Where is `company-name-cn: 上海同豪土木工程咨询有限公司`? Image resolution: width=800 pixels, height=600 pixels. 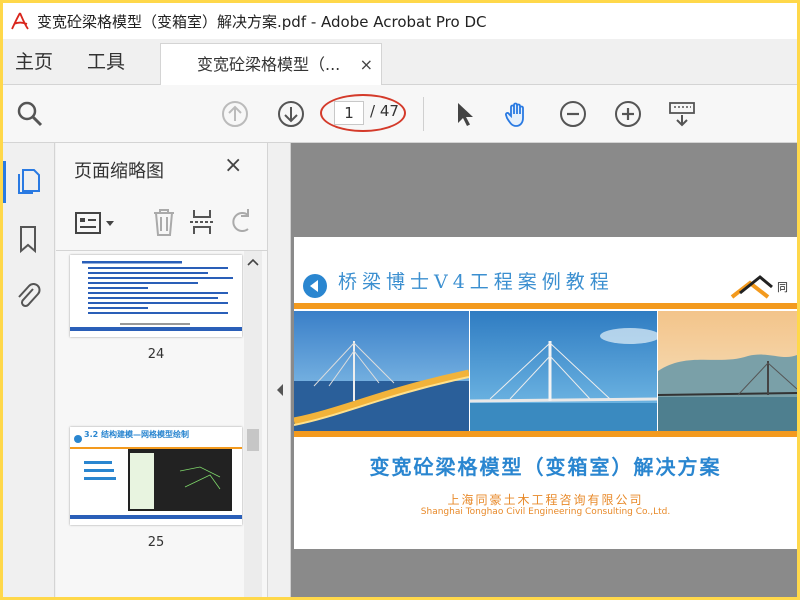
company-name-cn: 上海同豪土木工程咨询有限公司 is located at coordinates (545, 500).